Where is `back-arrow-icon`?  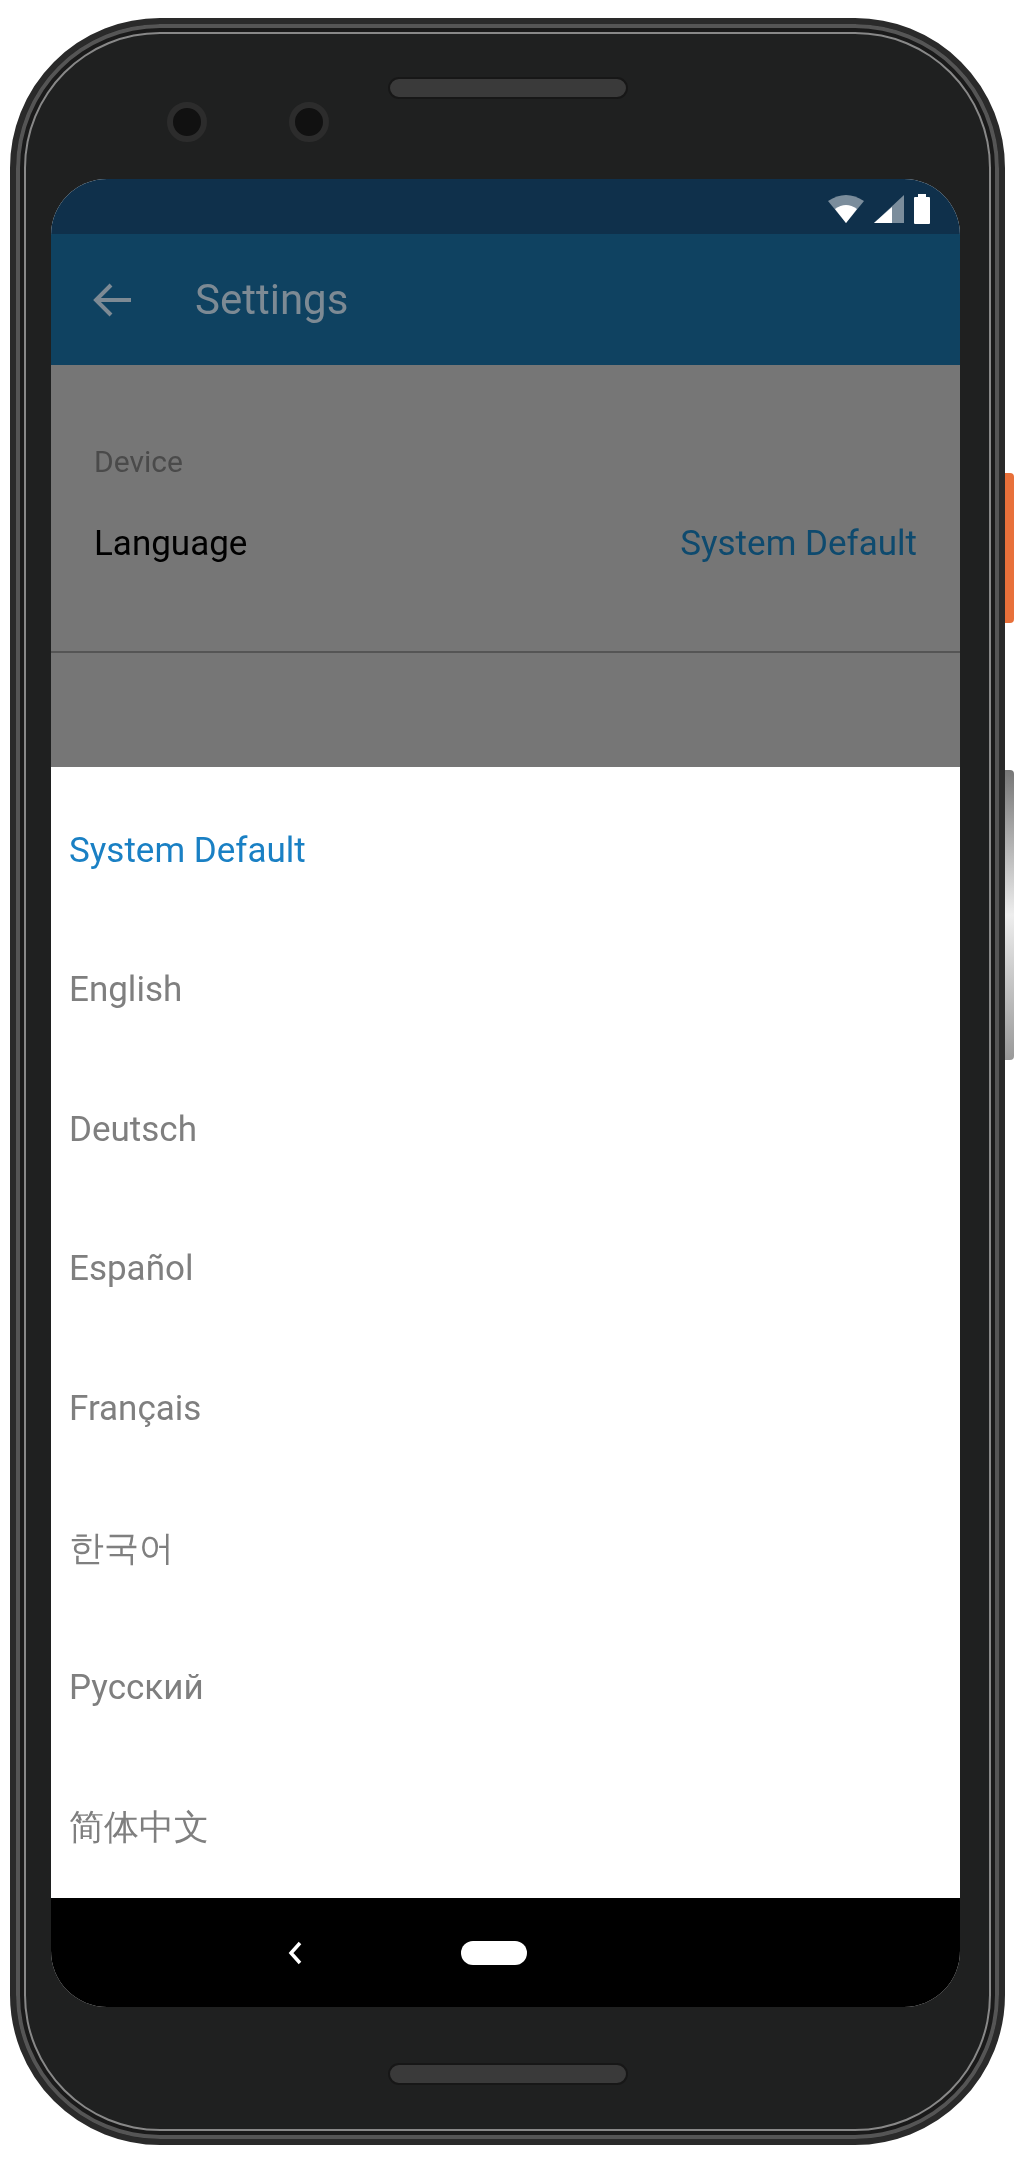 back-arrow-icon is located at coordinates (113, 299).